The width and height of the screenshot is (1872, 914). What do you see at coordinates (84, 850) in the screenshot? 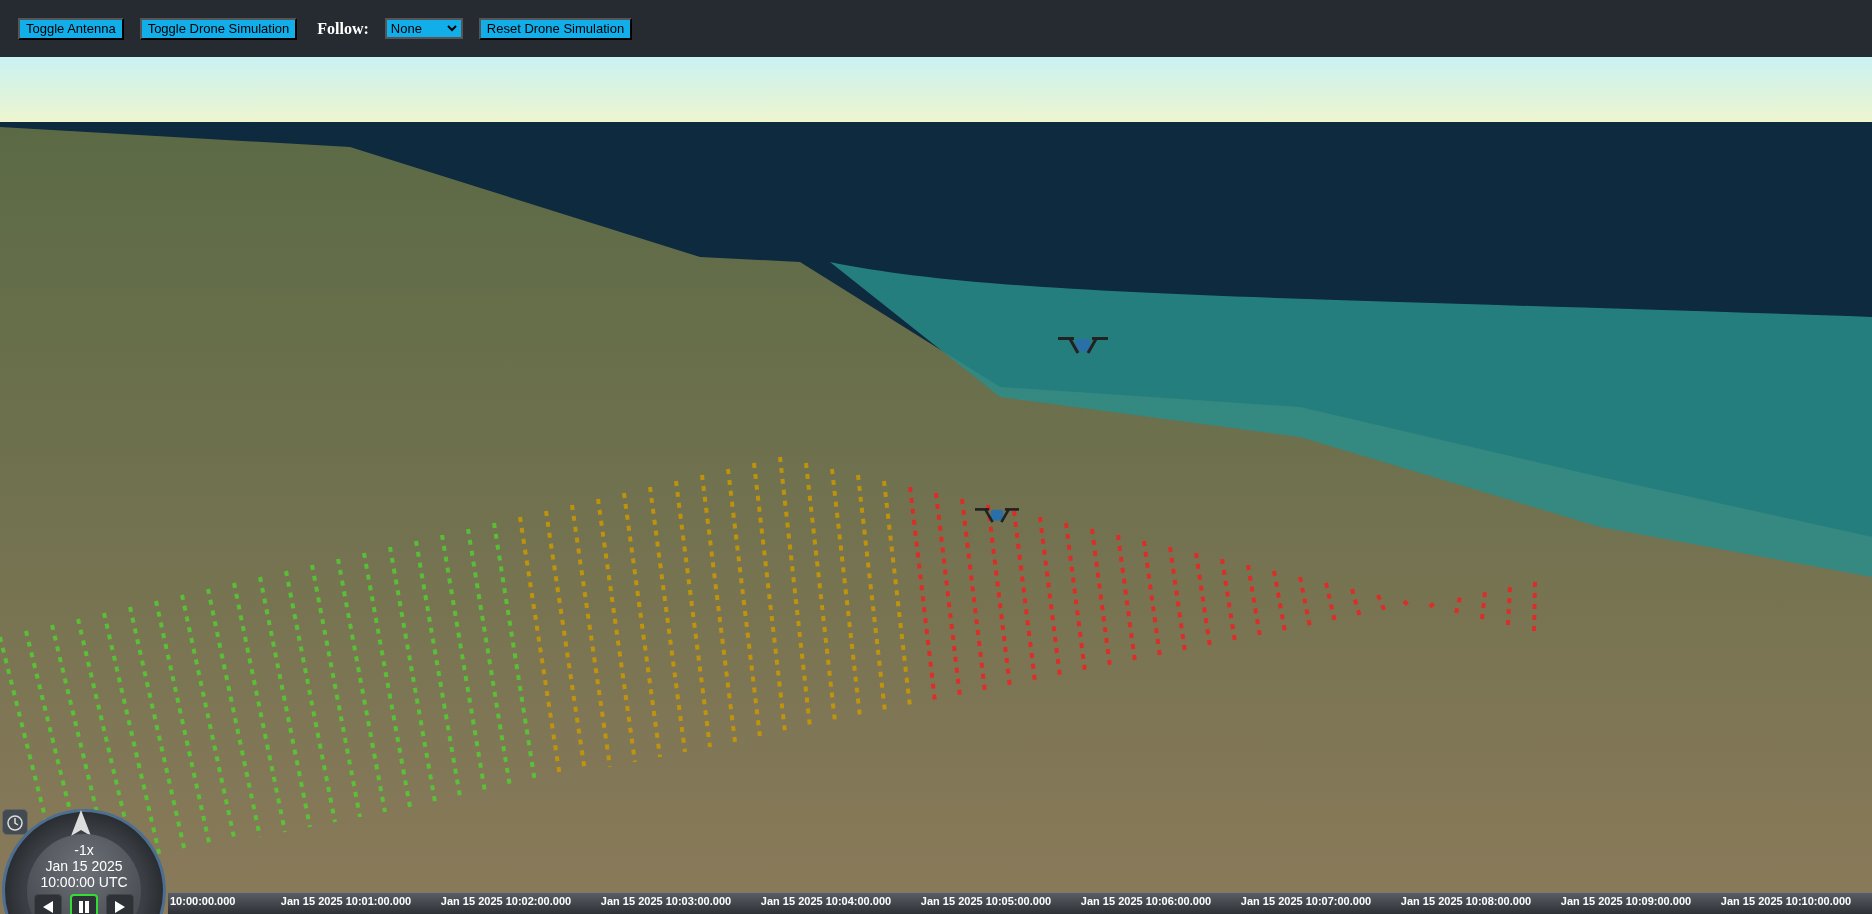
I see `speed-text: -1x` at bounding box center [84, 850].